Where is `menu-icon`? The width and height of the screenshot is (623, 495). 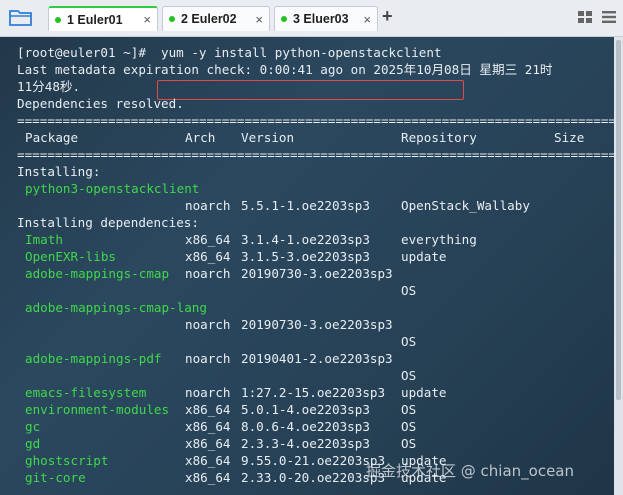
menu-icon is located at coordinates (609, 17).